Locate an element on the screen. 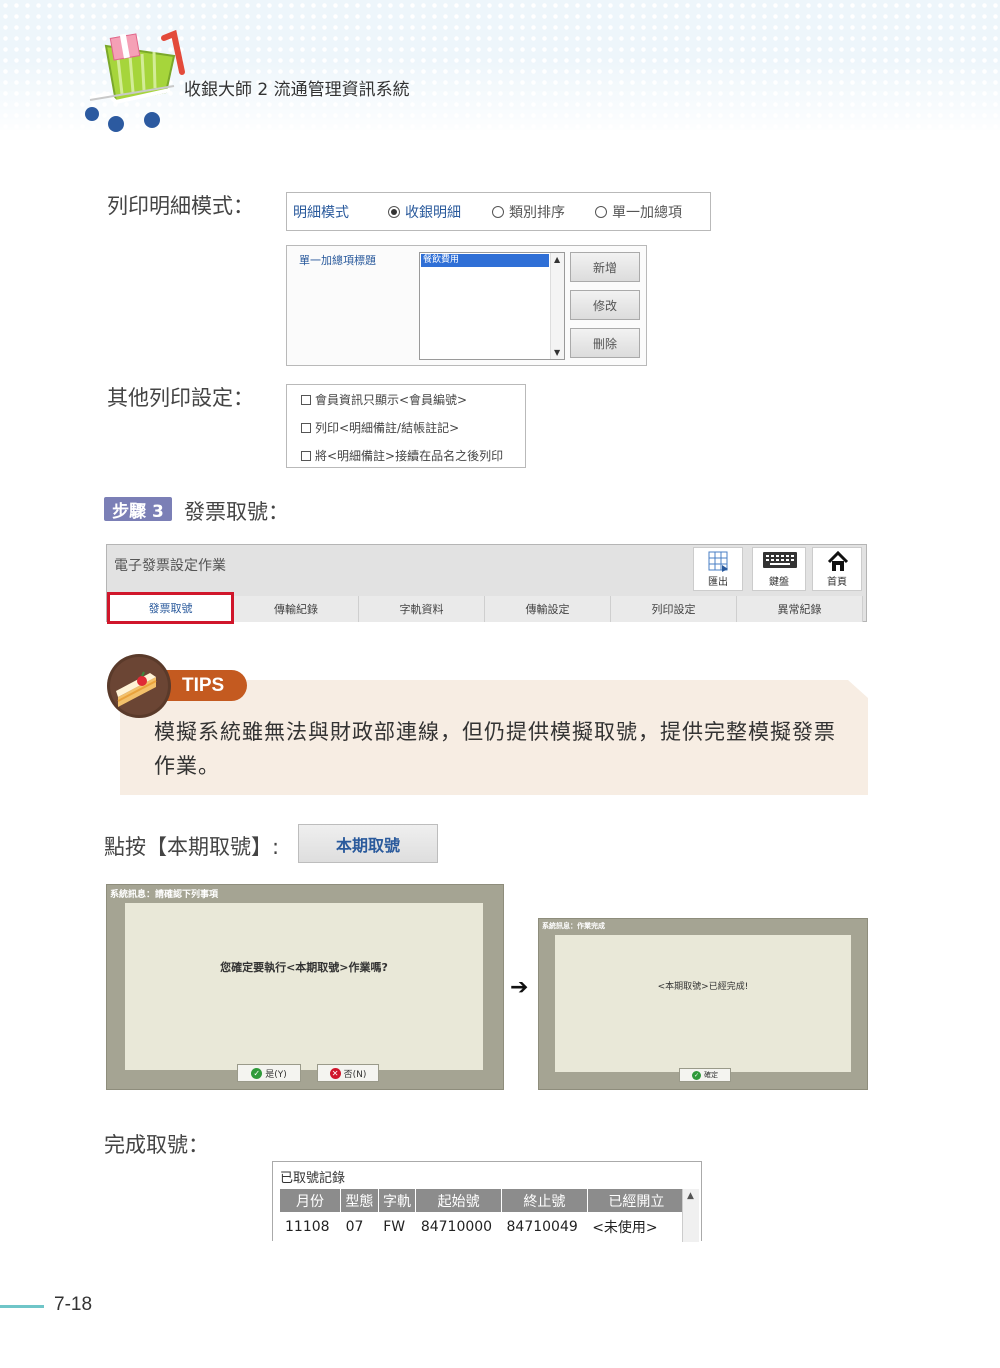 The width and height of the screenshot is (1000, 1368). column-header: 月份 is located at coordinates (311, 1200).